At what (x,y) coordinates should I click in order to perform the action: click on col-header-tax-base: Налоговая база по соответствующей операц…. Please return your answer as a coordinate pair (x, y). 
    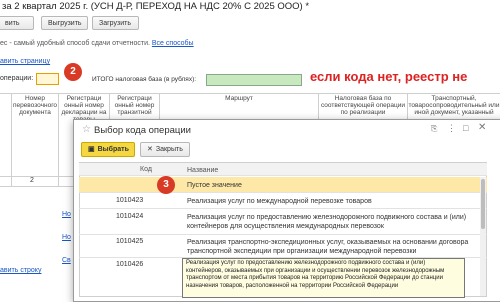
    Looking at the image, I should click on (363, 105).